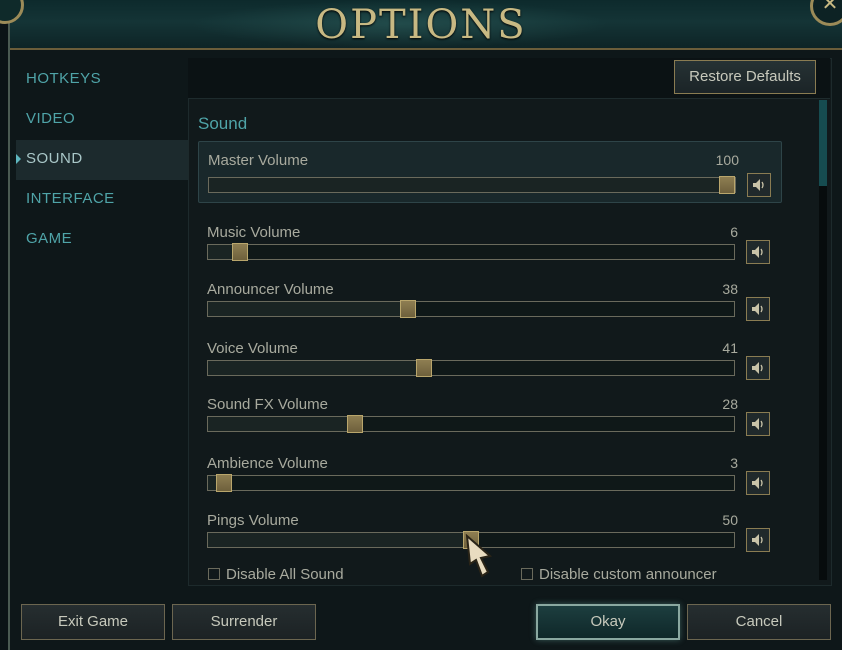  Describe the element at coordinates (527, 574) in the screenshot. I see `disable-custom-announcer-checkbox` at that location.